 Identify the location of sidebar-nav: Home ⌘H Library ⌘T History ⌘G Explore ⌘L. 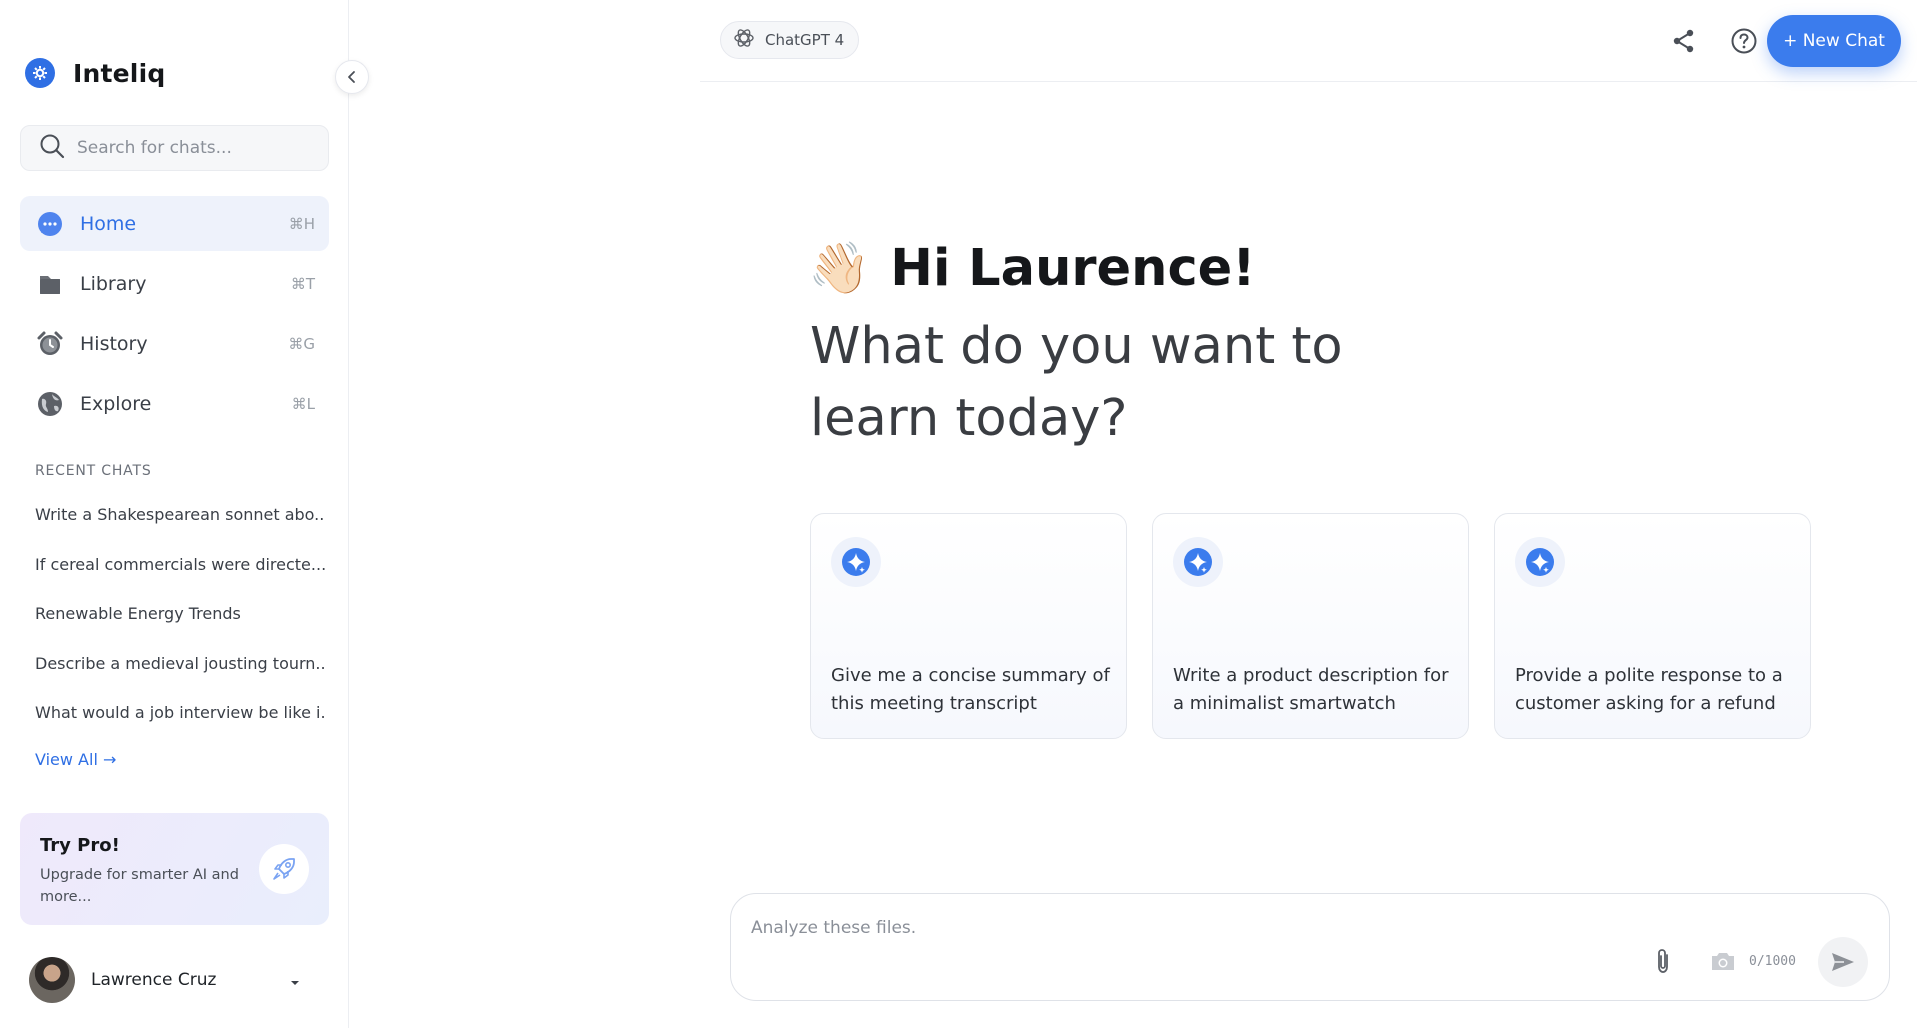
(174, 316).